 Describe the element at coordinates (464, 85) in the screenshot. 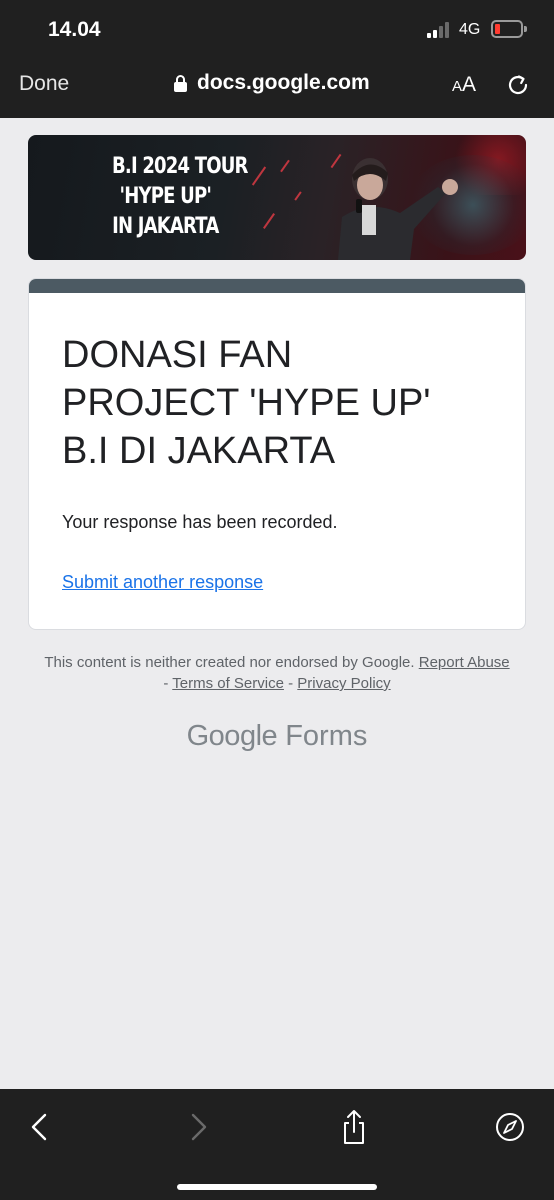

I see `text-size-button: AA` at that location.